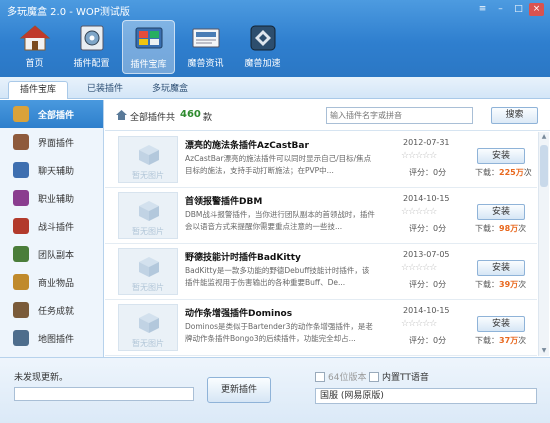 This screenshot has width=550, height=423. What do you see at coordinates (243, 256) in the screenshot?
I see `plugin-name: 野德技能计时插件BadKitty` at bounding box center [243, 256].